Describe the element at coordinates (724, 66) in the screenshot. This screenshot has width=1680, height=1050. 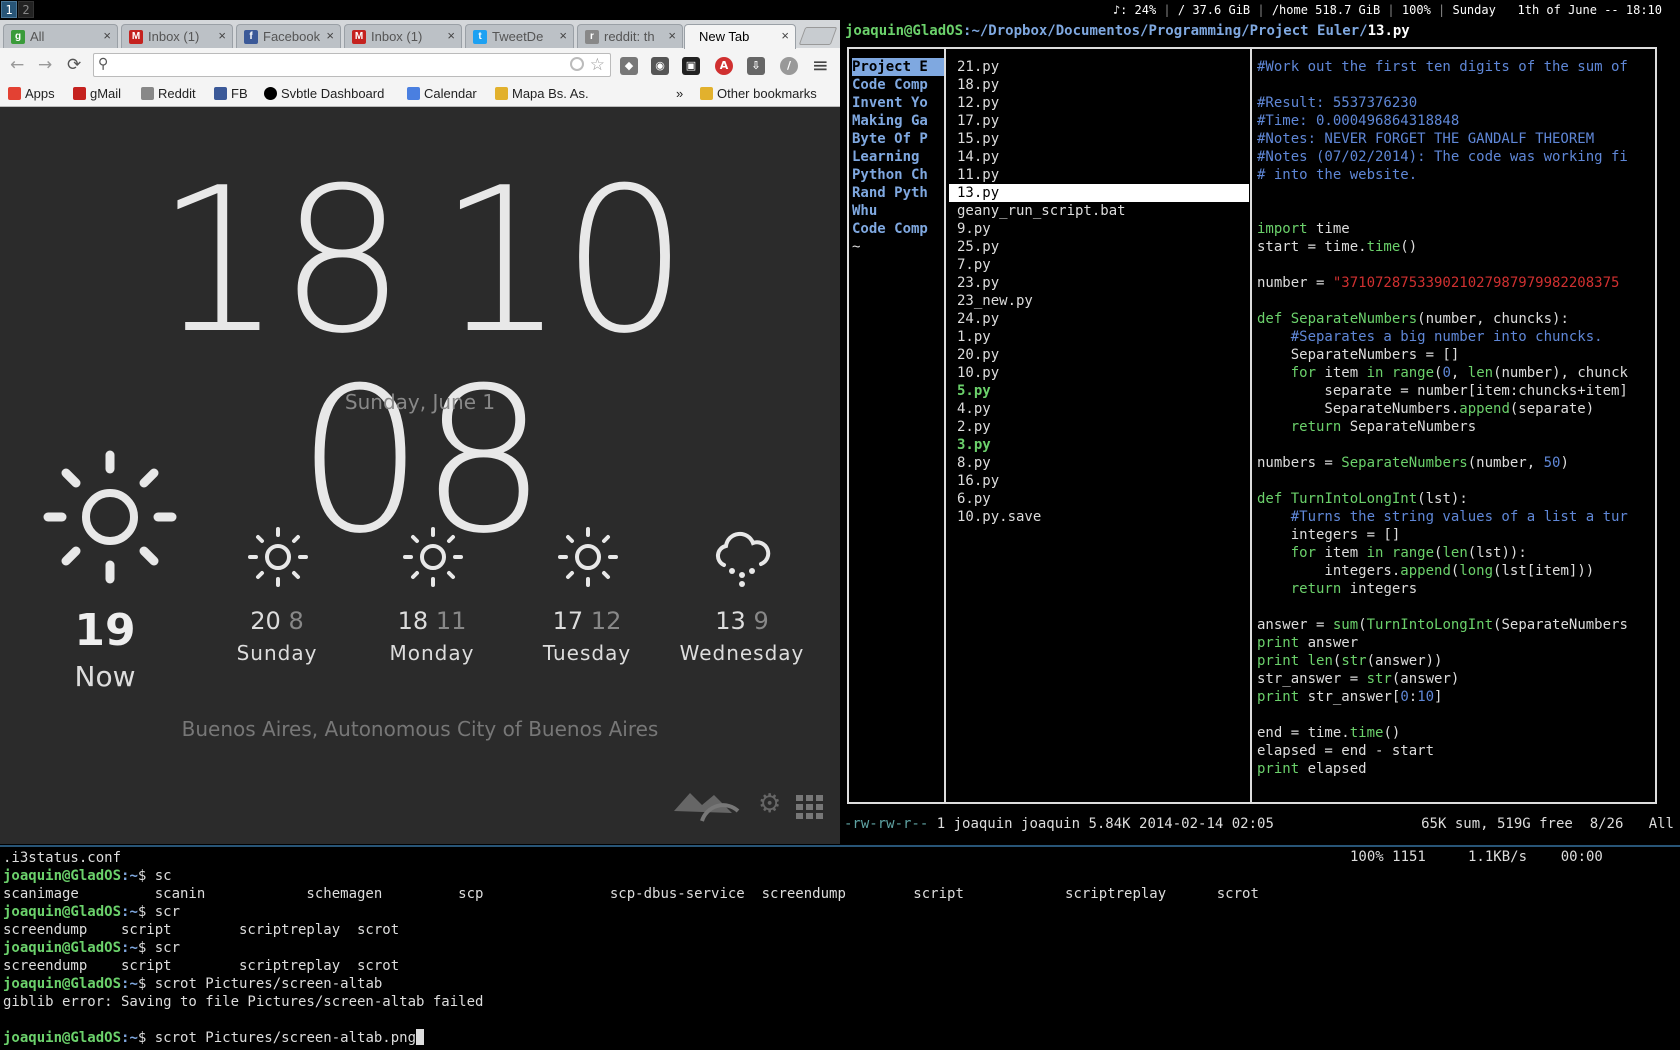
I see `adblock-icon: A` at that location.